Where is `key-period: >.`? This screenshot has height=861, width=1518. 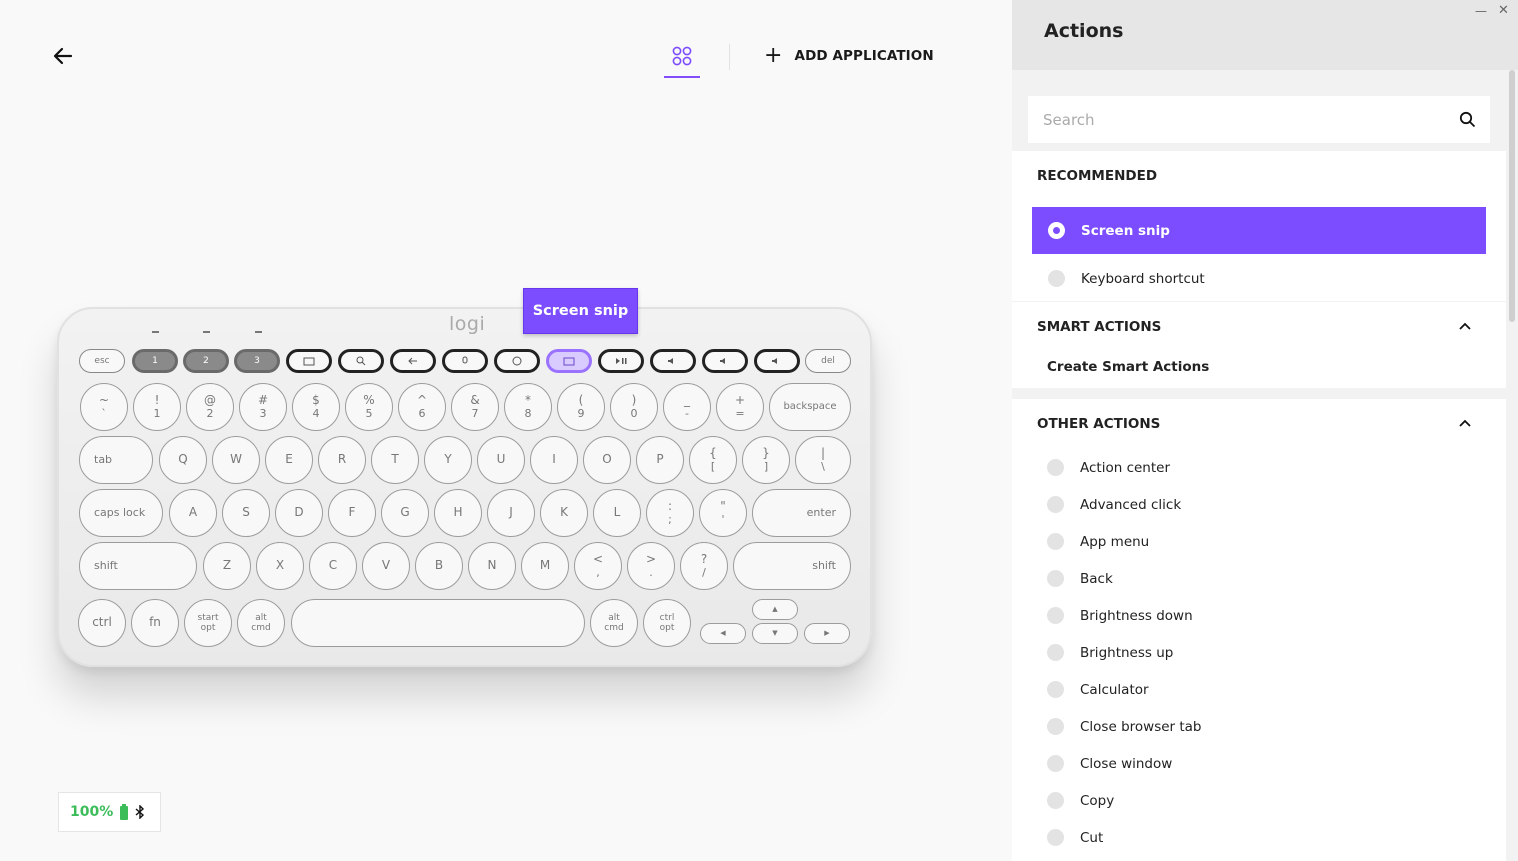
key-period: >. is located at coordinates (651, 566).